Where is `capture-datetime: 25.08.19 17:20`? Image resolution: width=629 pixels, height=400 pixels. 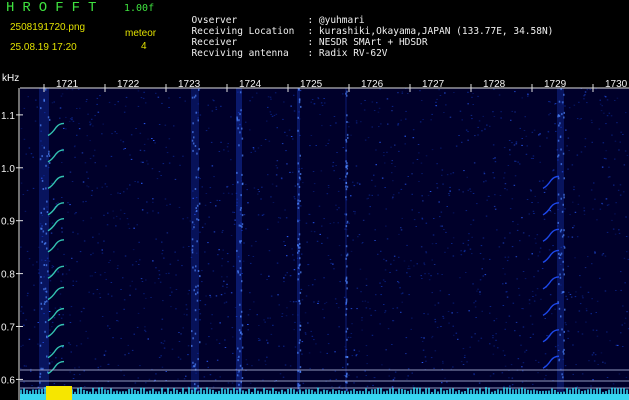
capture-datetime: 25.08.19 17:20 is located at coordinates (43, 47).